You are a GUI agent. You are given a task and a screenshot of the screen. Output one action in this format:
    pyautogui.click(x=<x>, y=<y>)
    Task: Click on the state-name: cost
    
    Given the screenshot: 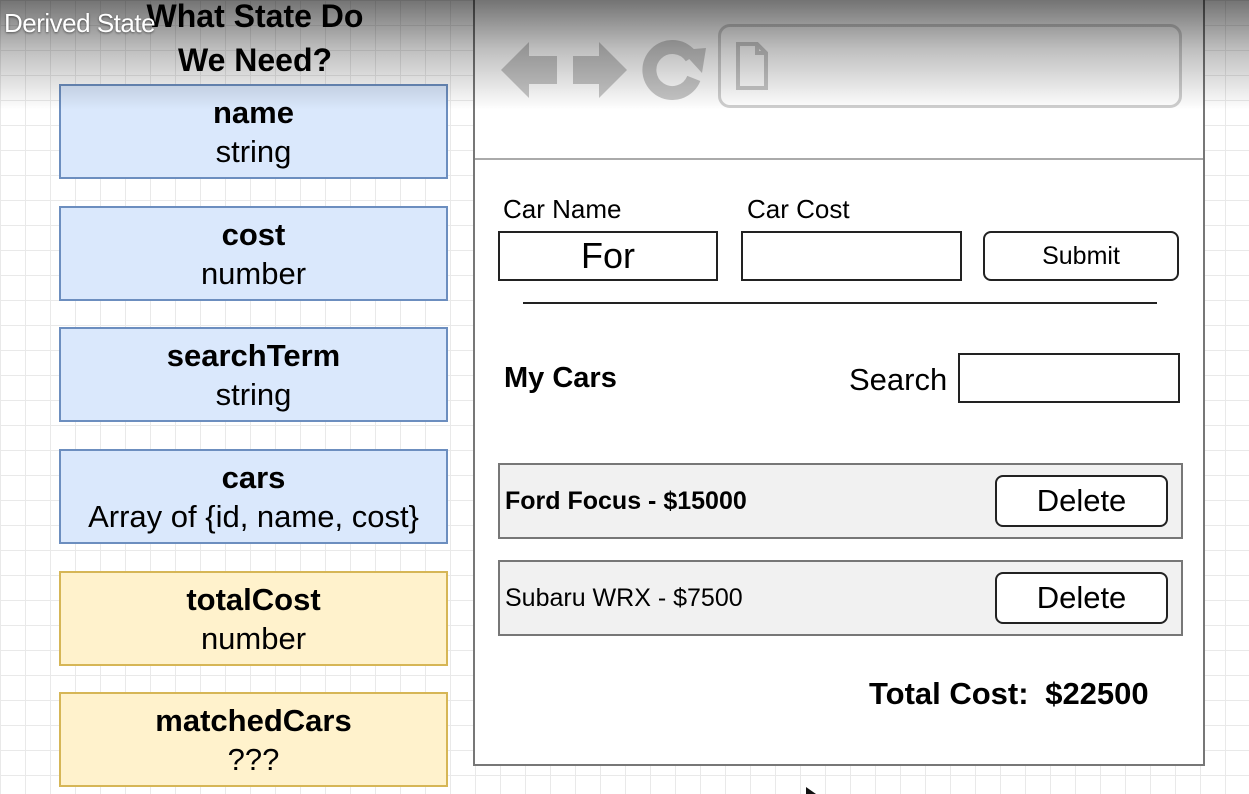 What is the action you would take?
    pyautogui.click(x=253, y=234)
    